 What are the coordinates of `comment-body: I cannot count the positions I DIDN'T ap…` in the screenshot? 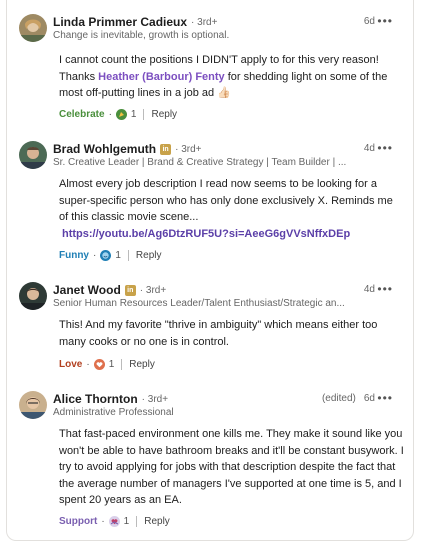 It's located at (232, 77).